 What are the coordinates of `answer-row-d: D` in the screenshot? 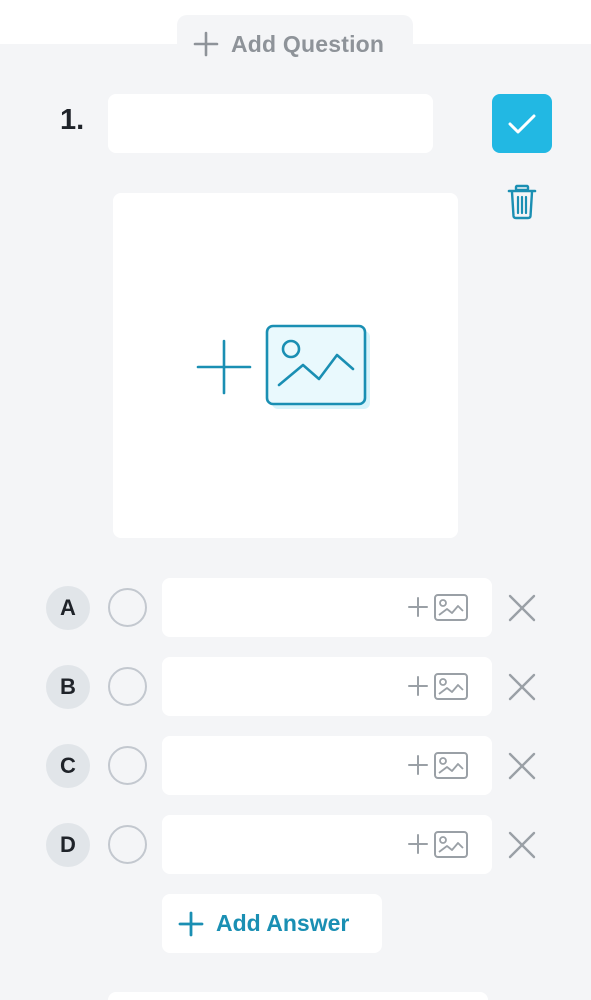 It's located at (295, 844).